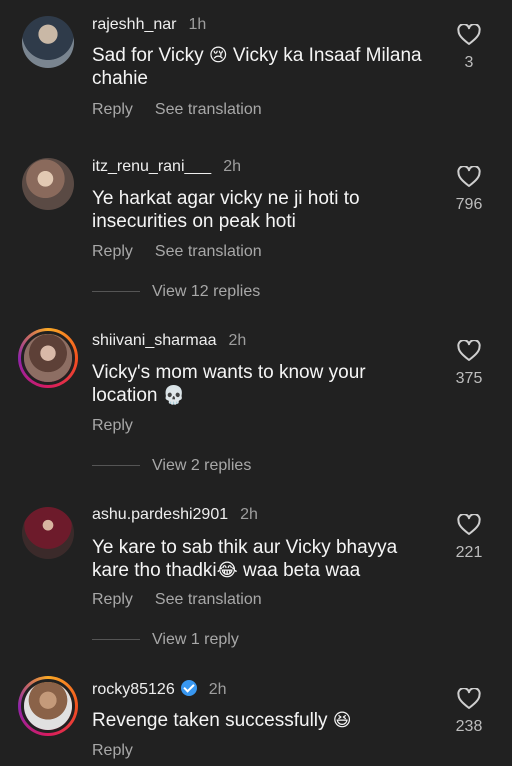 Image resolution: width=512 pixels, height=766 pixels. Describe the element at coordinates (469, 204) in the screenshot. I see `like-count: 796` at that location.